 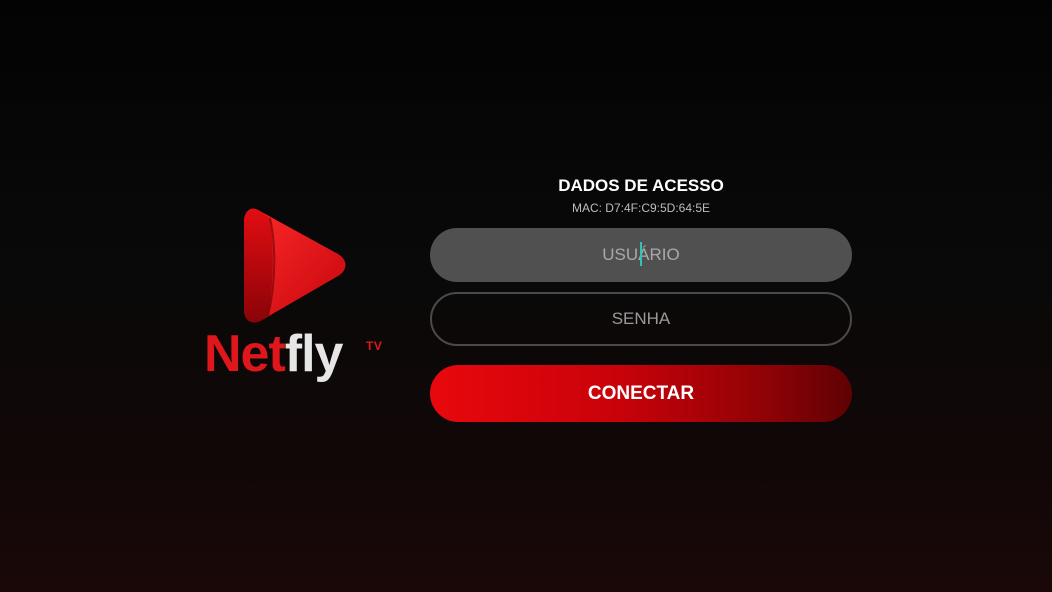 What do you see at coordinates (641, 185) in the screenshot?
I see `form-title: DADOS DE ACESSO` at bounding box center [641, 185].